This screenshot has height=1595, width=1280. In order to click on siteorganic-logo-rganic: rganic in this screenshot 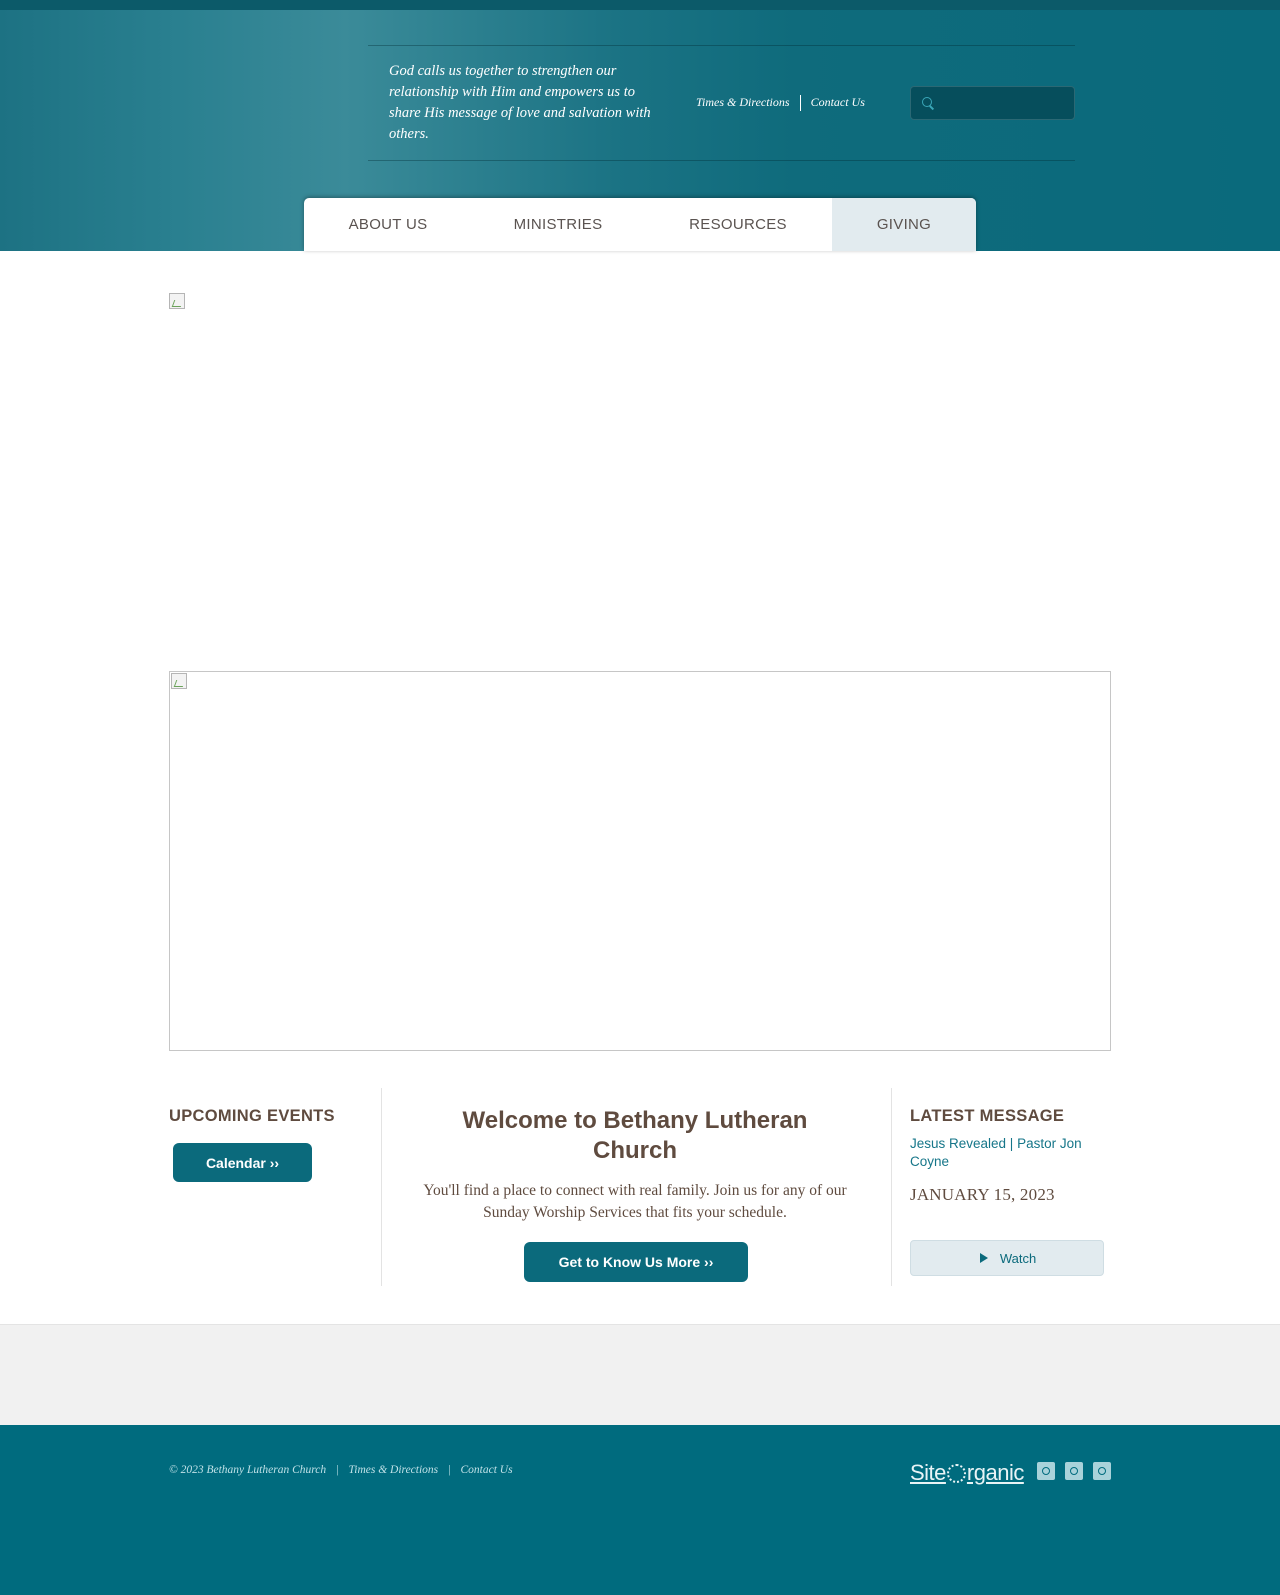, I will do `click(995, 1472)`.